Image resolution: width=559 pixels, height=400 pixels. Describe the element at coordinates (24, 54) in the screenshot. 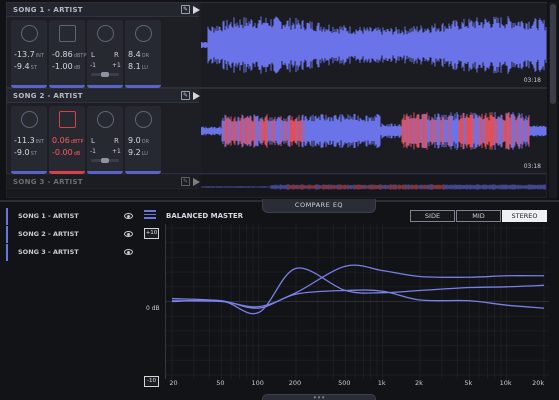

I see `loudness-int: -13.7` at that location.